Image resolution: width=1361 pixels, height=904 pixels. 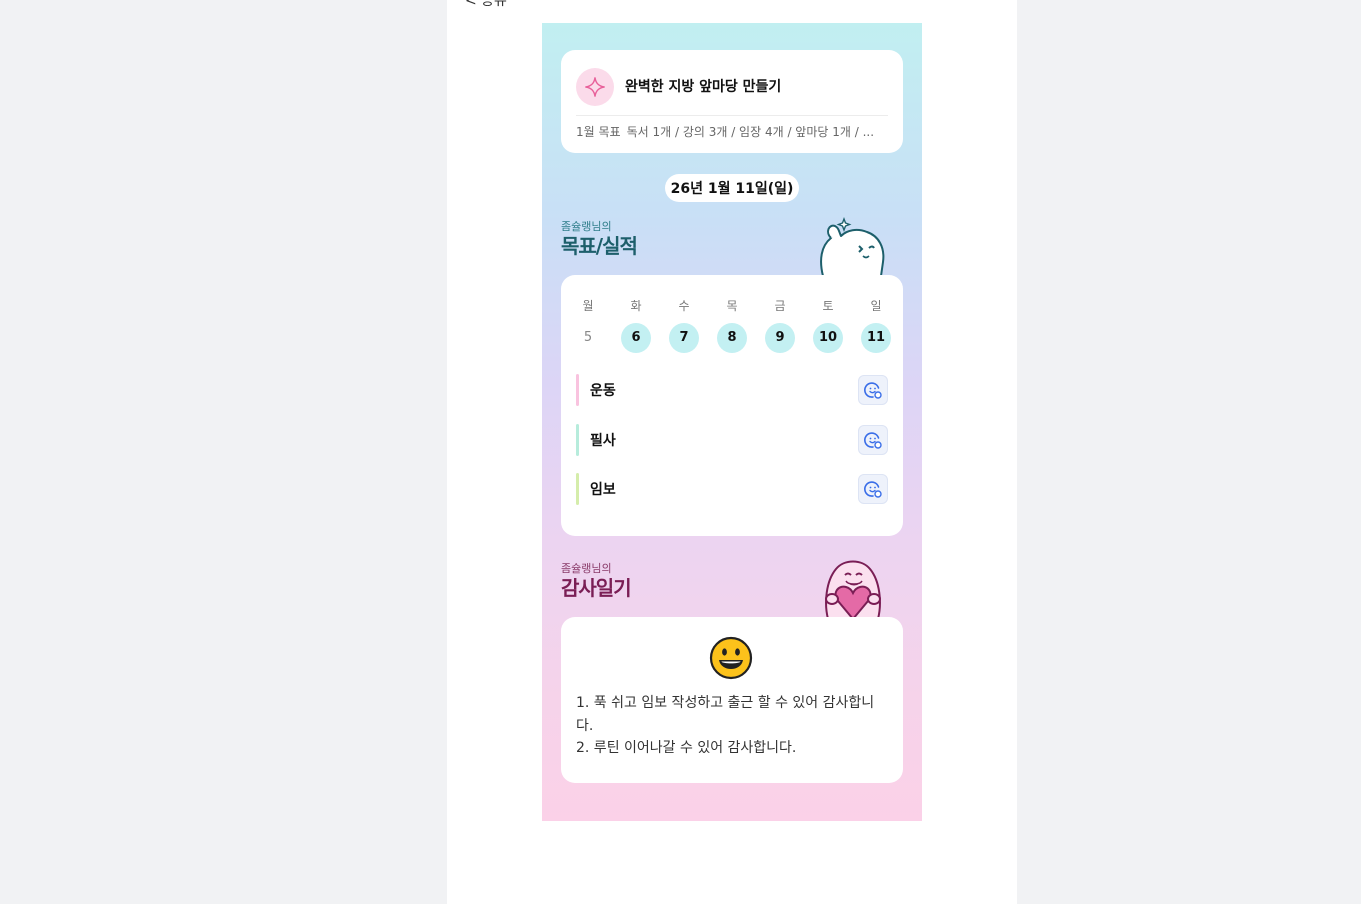 I want to click on gratitude-line: 다., so click(x=585, y=725).